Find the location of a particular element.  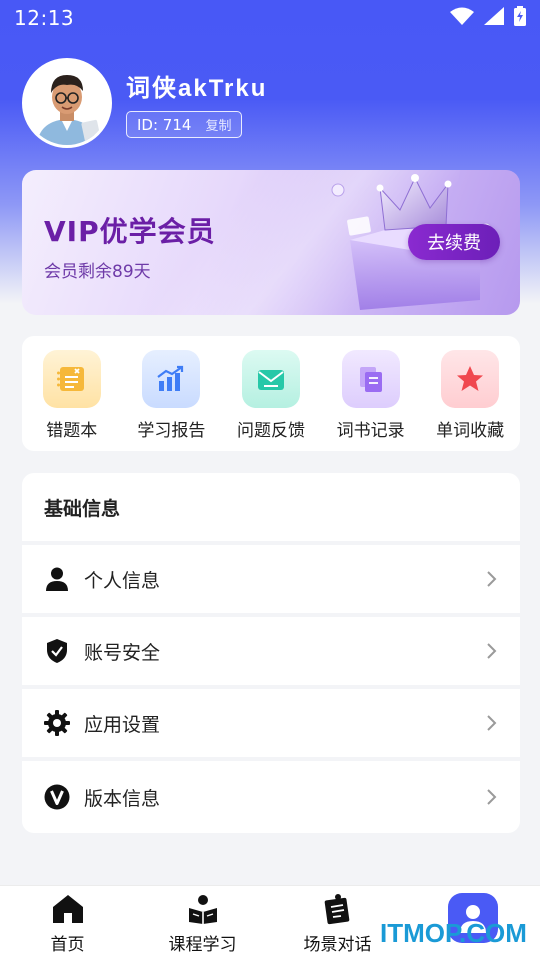

profile-info: 词侠akTrku ID: 714 复制 is located at coordinates (196, 103).